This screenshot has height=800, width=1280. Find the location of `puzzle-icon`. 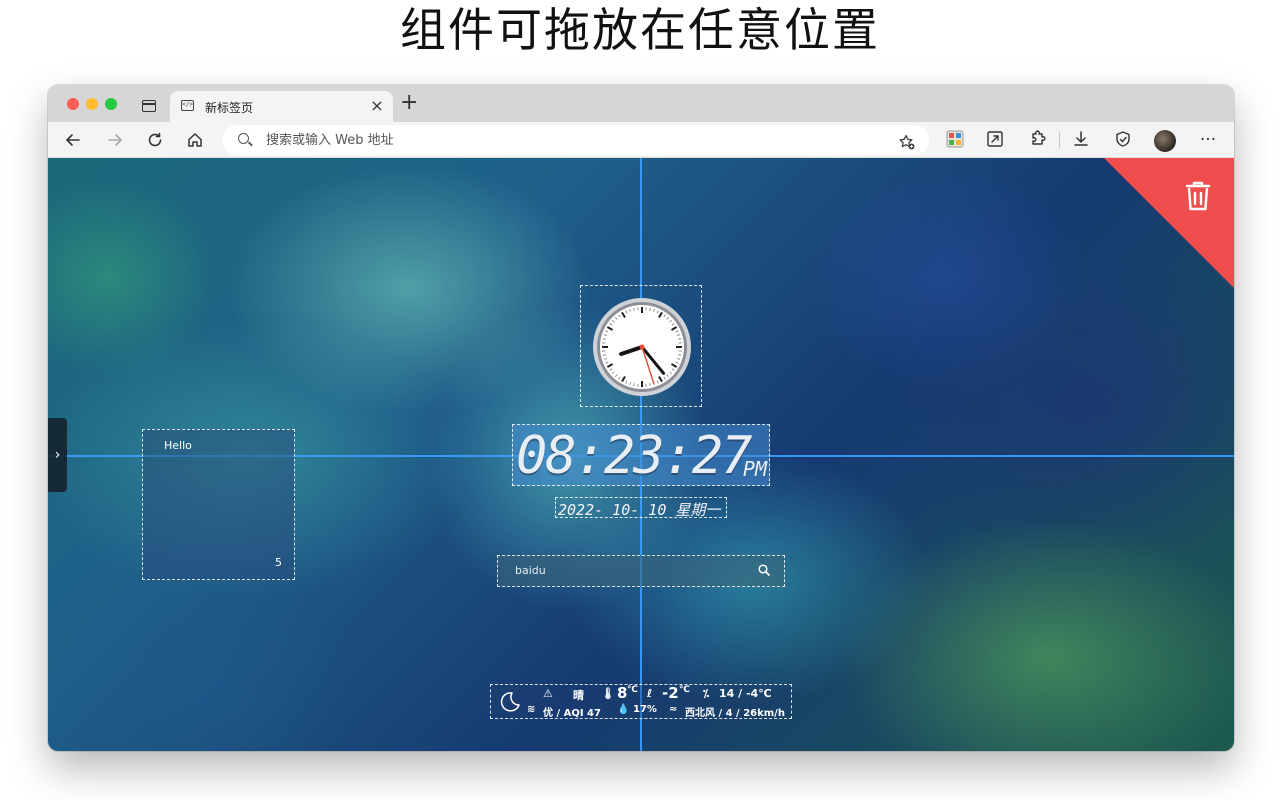

puzzle-icon is located at coordinates (1037, 139).